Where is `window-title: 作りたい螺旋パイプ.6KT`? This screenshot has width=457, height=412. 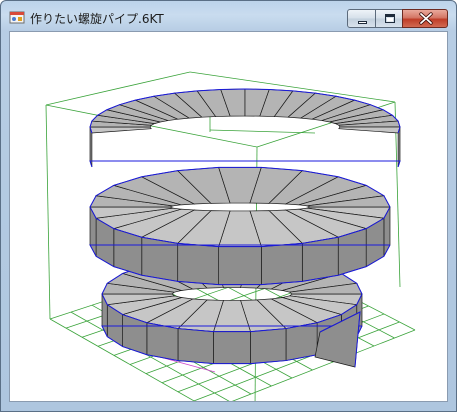
window-title: 作りたい螺旋パイプ.6KT is located at coordinates (97, 19).